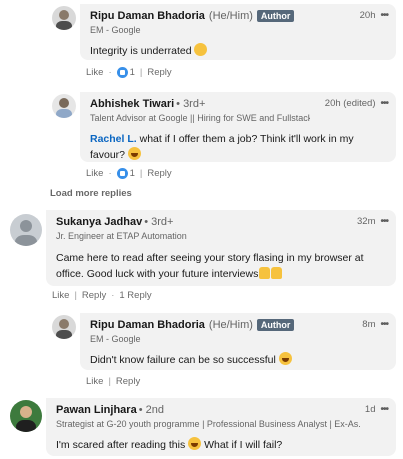 Image resolution: width=403 pixels, height=459 pixels. I want to click on comment-text-continued: What if I will fail?, so click(242, 445).